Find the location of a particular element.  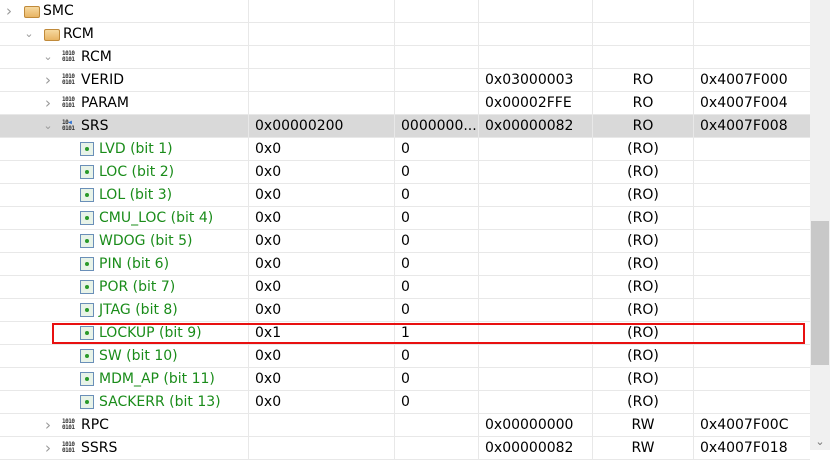

tree-row: WDOG (bit 5) 0x0 0 (RO) is located at coordinates (405, 241).